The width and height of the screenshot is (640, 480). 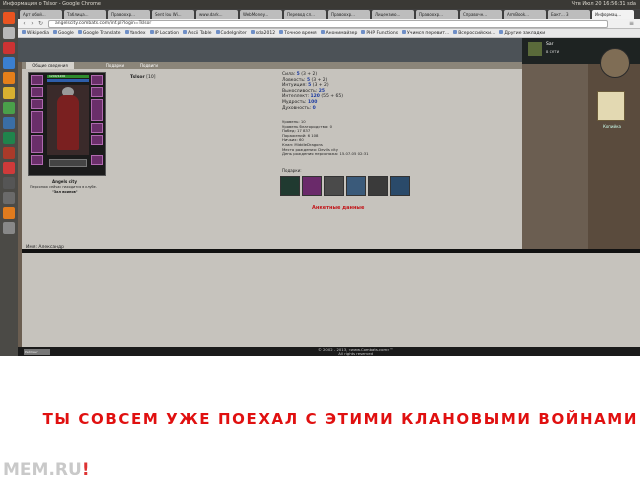 I want to click on dash-icon, so click(x=9, y=18).